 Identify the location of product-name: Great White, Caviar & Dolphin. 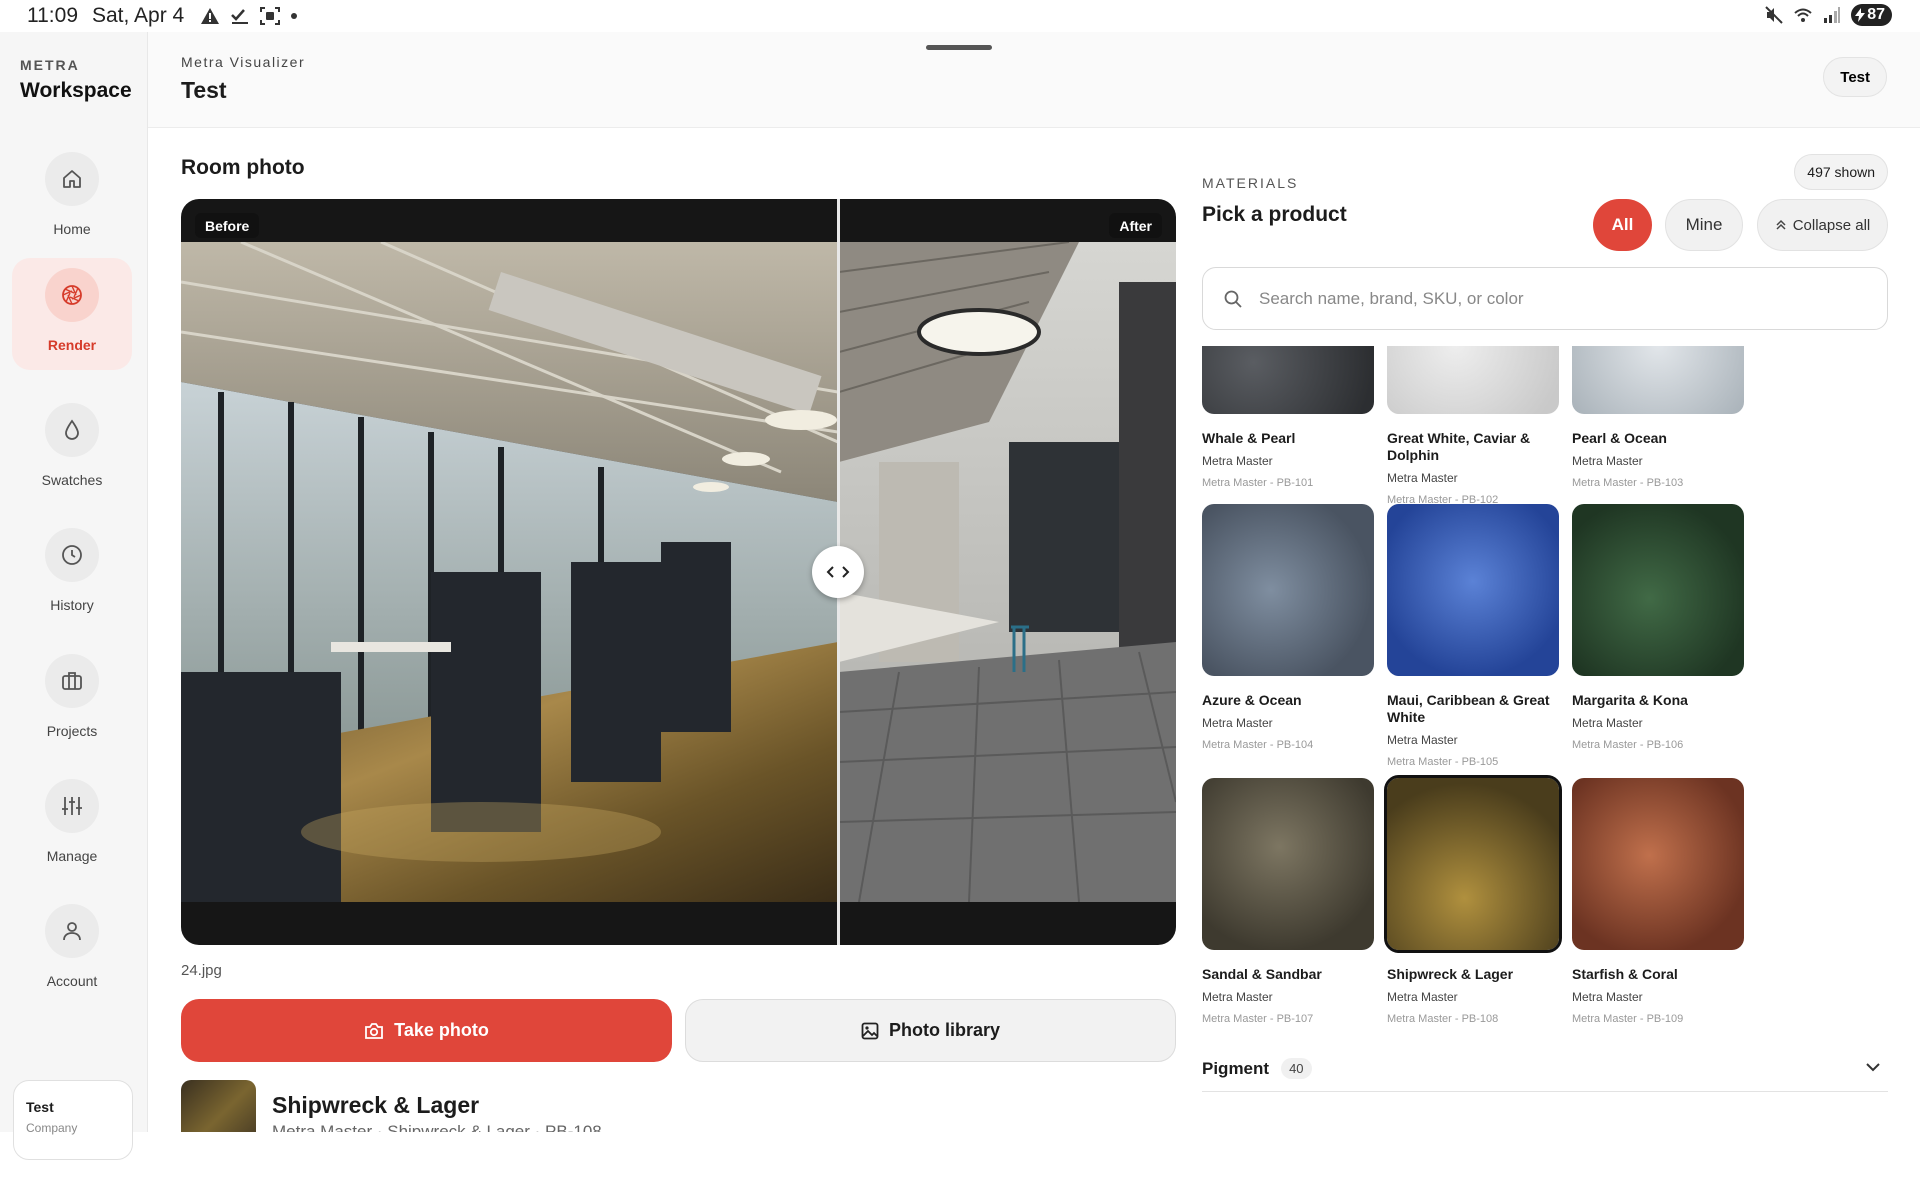
(1459, 446).